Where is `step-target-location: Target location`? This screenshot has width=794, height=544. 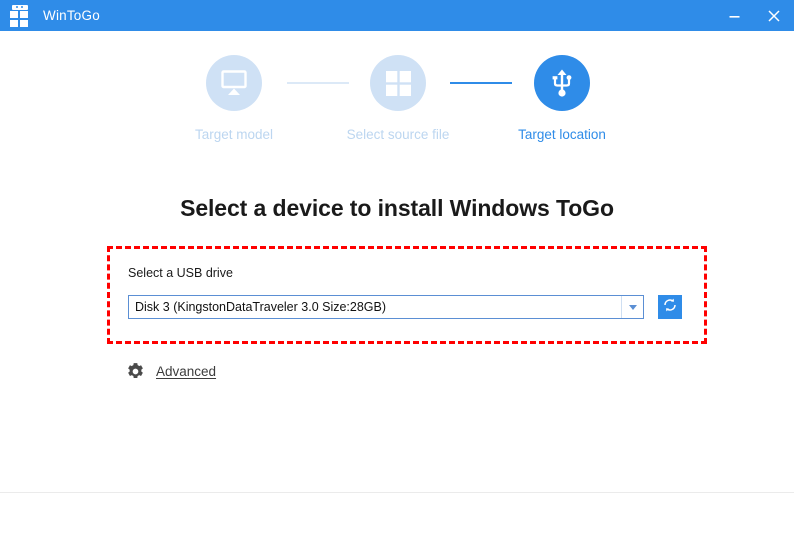 step-target-location: Target location is located at coordinates (562, 98).